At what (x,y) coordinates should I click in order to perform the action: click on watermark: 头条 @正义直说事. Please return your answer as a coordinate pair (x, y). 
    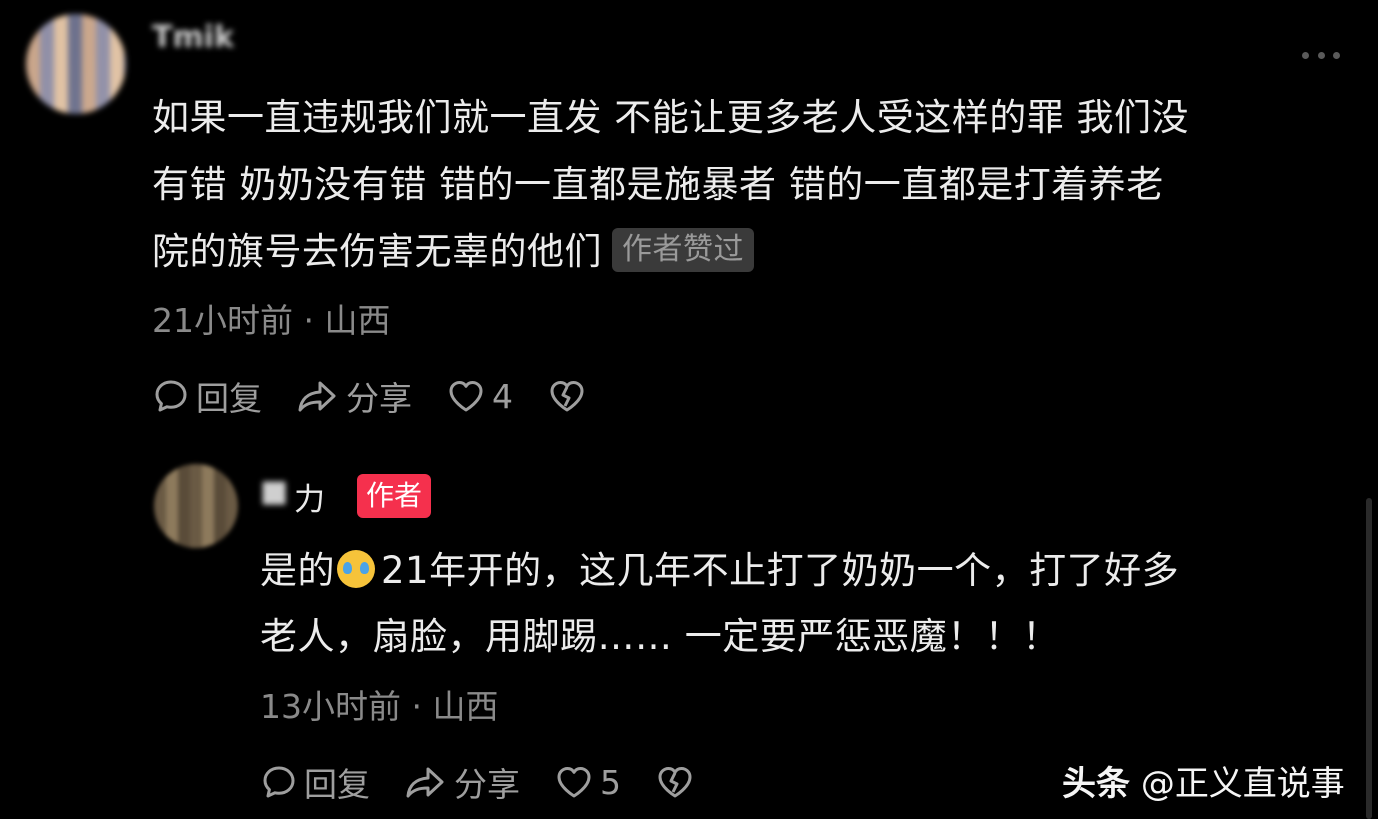
    Looking at the image, I should click on (1203, 780).